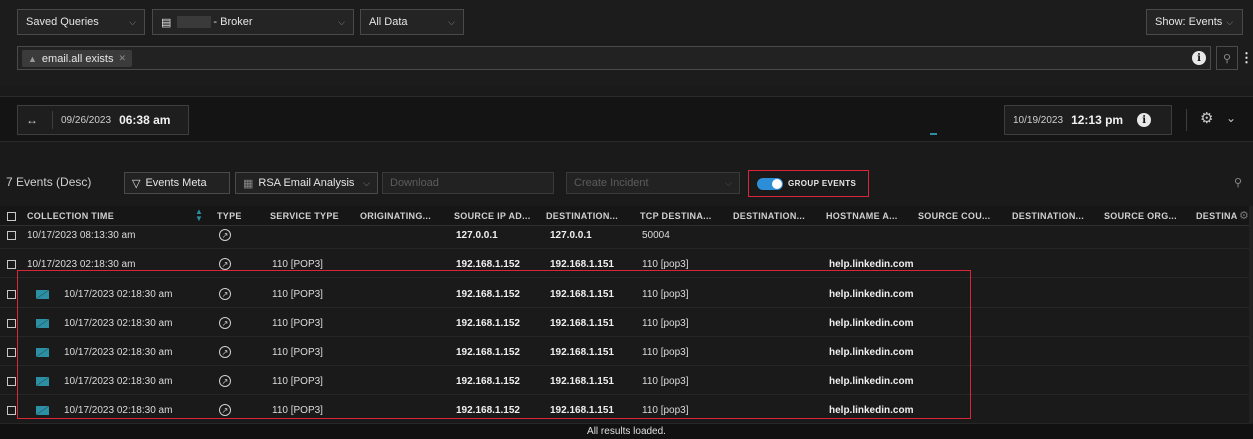 This screenshot has height=439, width=1253. I want to click on col-service-type: SERVICE TYPE, so click(304, 216).